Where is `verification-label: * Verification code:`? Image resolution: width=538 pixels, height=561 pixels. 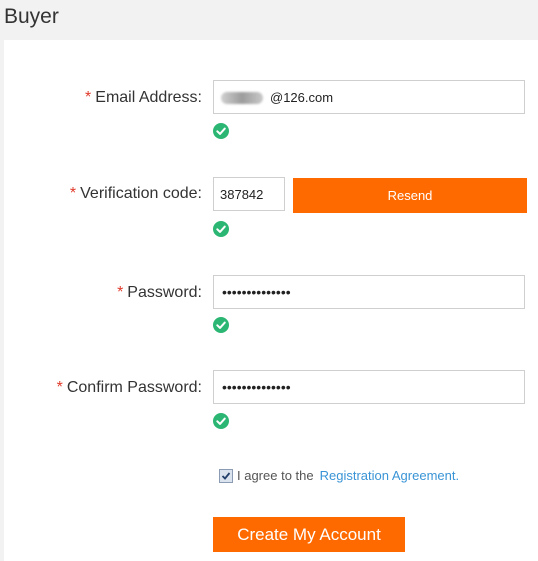 verification-label: * Verification code: is located at coordinates (136, 194).